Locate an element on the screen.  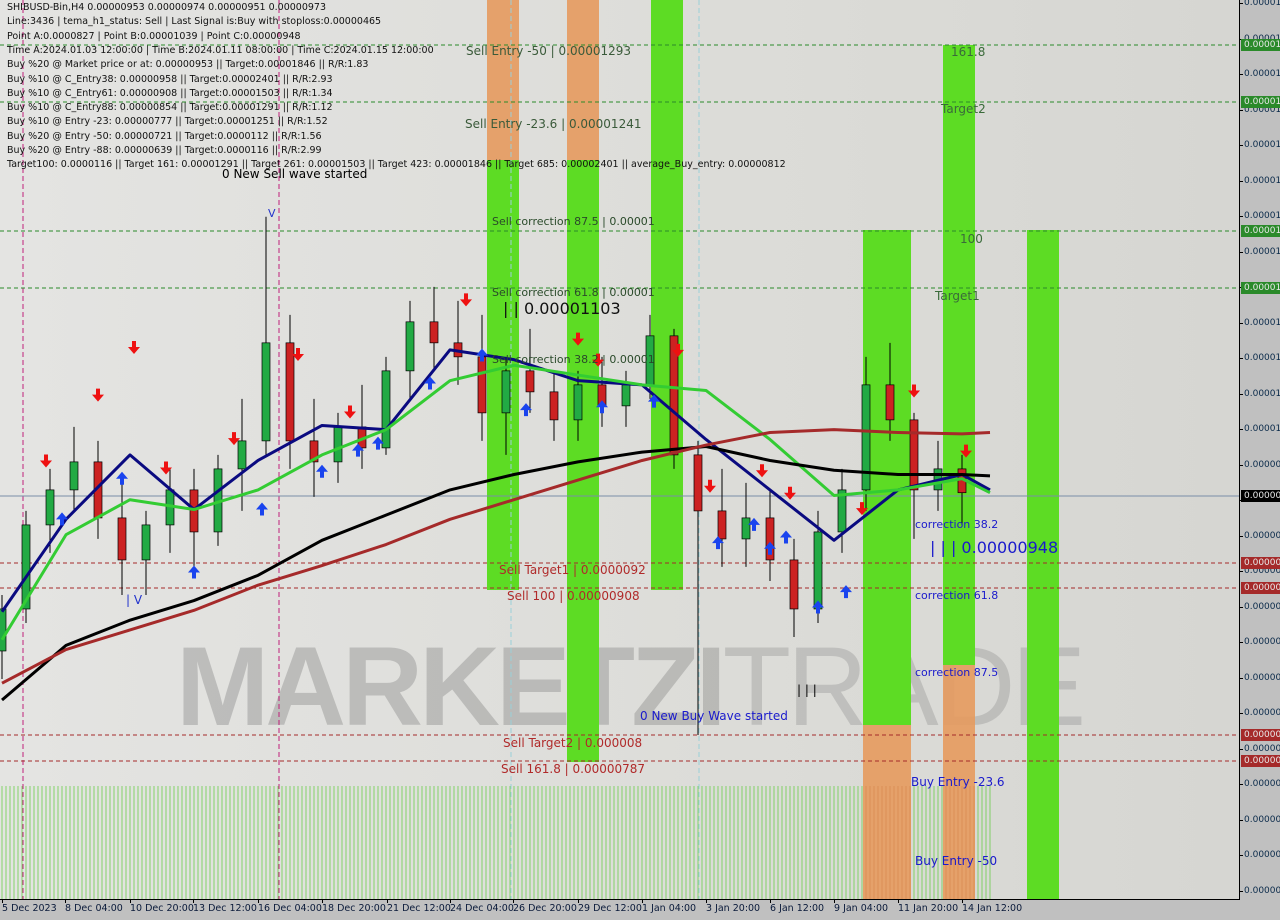
label-correction-618: correction 61.8 is located at coordinates (957, 595).